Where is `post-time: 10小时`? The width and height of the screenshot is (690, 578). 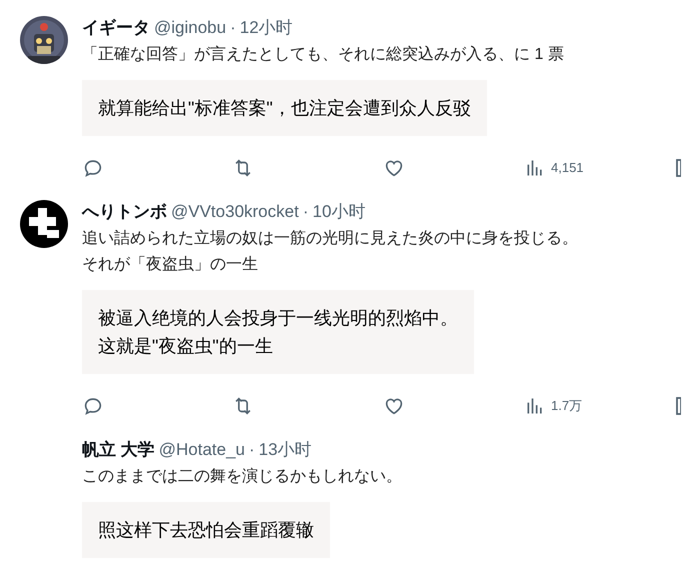
post-time: 10小时 is located at coordinates (339, 212).